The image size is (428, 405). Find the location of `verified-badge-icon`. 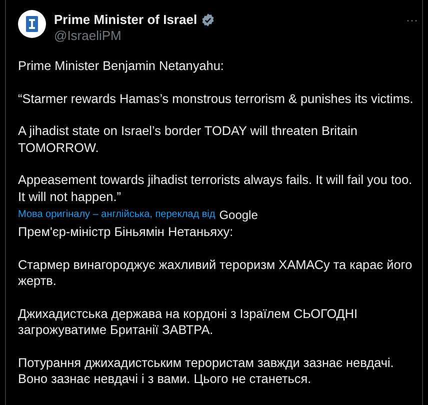

verified-badge-icon is located at coordinates (208, 20).